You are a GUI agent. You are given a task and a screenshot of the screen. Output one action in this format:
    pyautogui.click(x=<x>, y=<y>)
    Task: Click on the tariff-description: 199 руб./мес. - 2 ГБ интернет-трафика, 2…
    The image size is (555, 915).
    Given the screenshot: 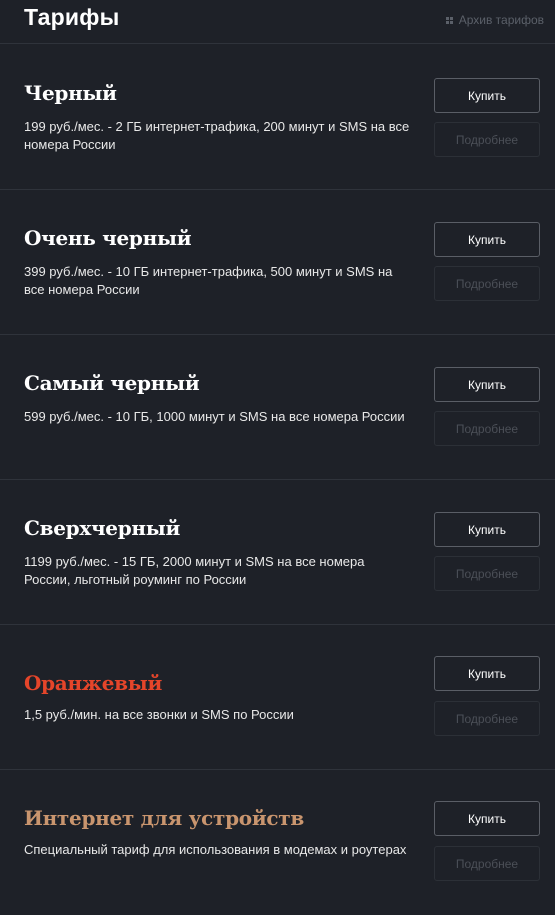 What is the action you would take?
    pyautogui.click(x=217, y=135)
    